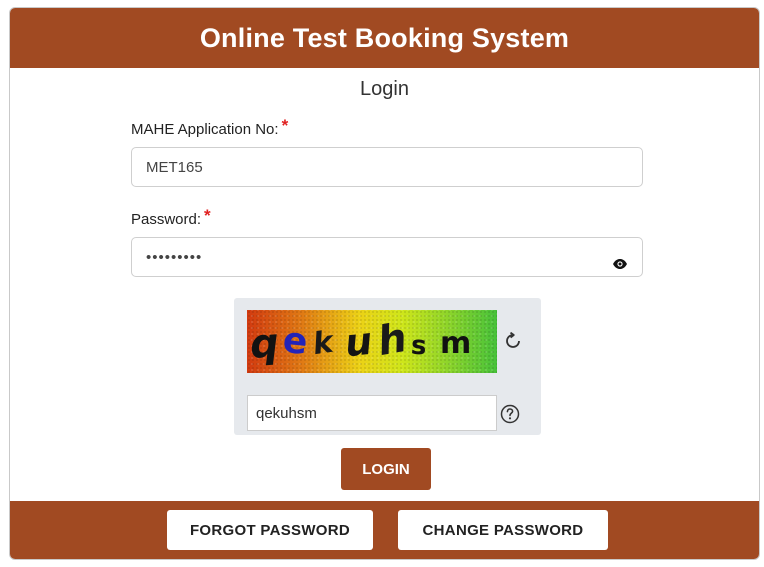  What do you see at coordinates (295, 341) in the screenshot?
I see `captcha-char: e` at bounding box center [295, 341].